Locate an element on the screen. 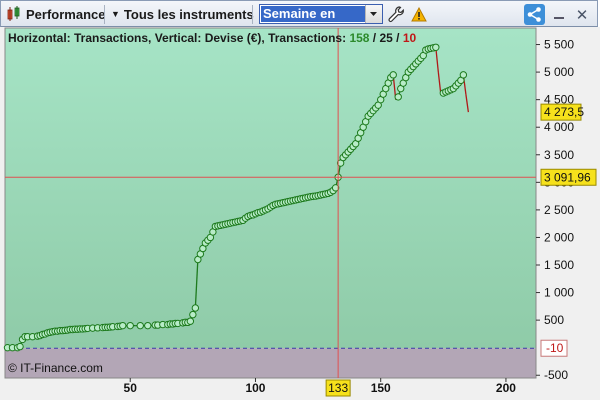  x-tick-label: 100 is located at coordinates (255, 388).